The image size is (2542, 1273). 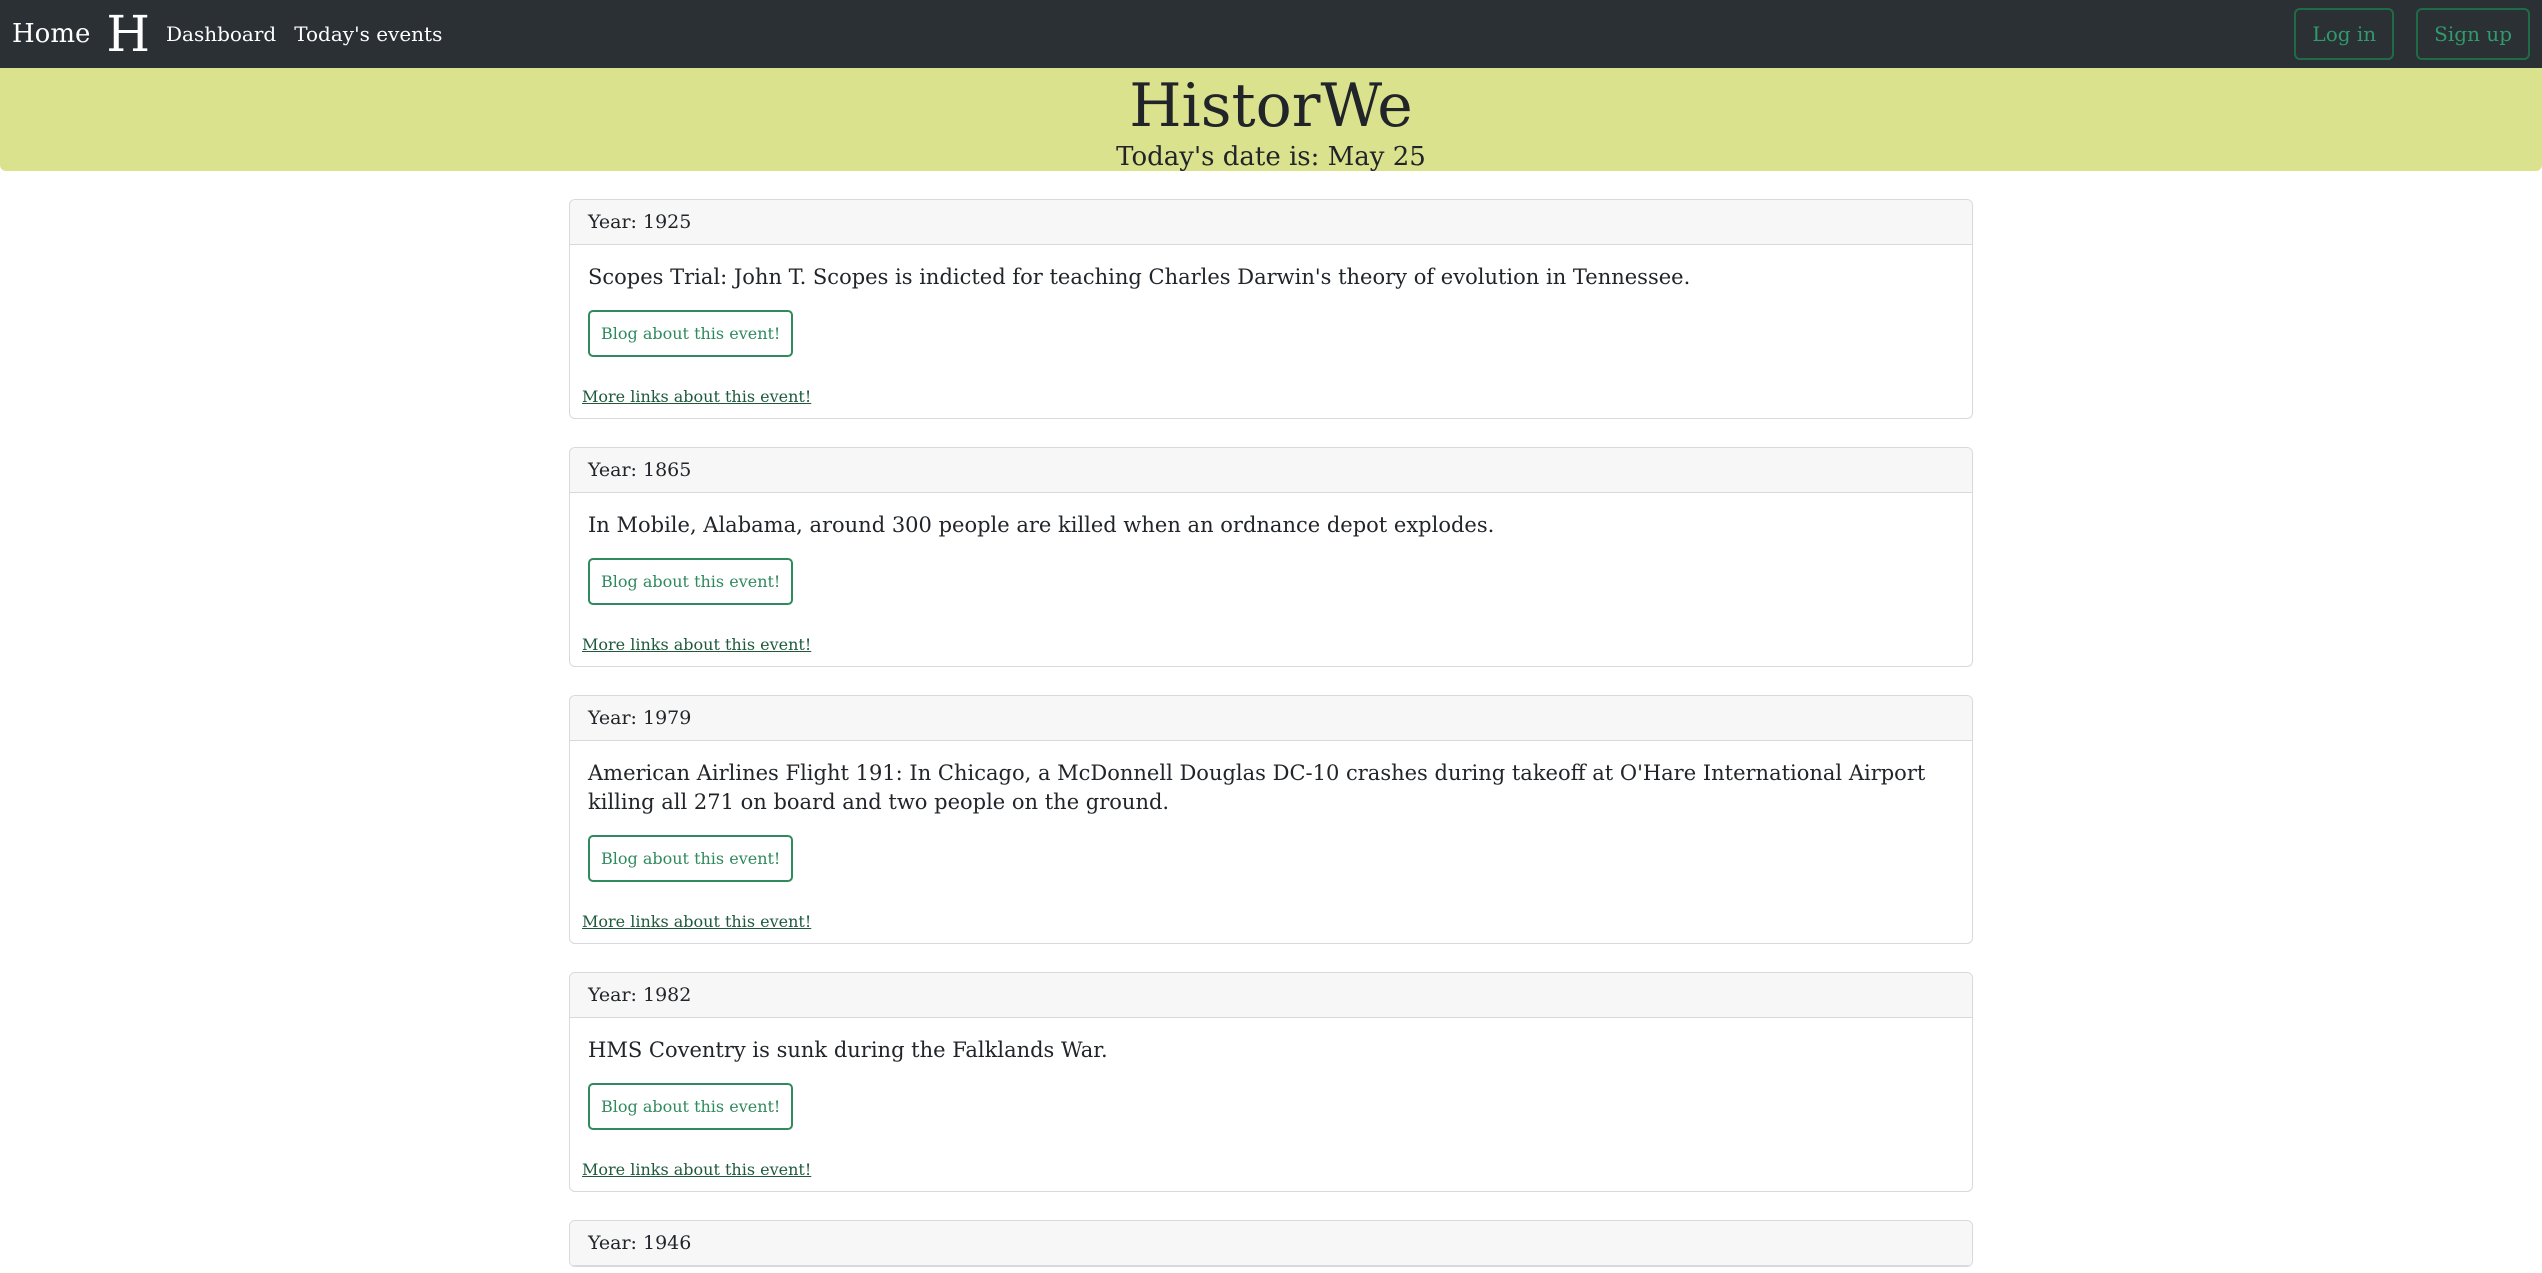 What do you see at coordinates (1271, 470) in the screenshot?
I see `event-year: Year: 1865` at bounding box center [1271, 470].